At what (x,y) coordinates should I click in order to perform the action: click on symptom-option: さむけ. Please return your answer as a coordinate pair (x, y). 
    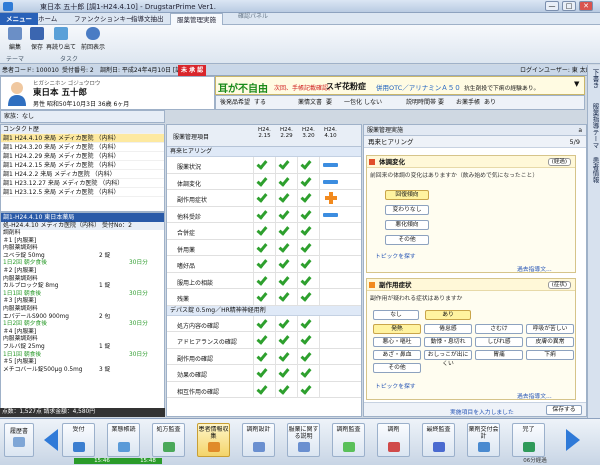
    Looking at the image, I should click on (499, 329).